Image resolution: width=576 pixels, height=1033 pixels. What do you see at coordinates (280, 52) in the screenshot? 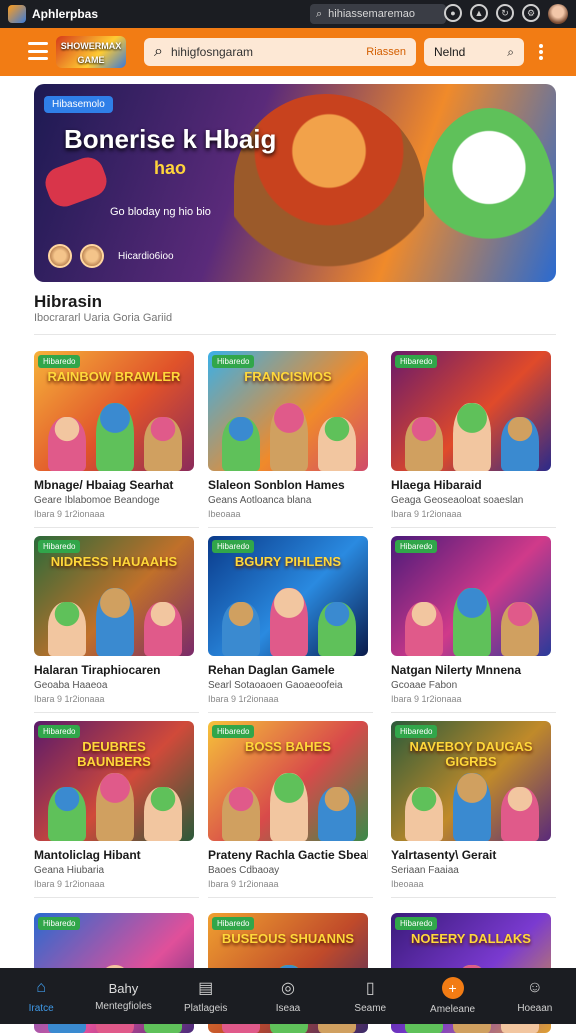
I see `search-input: ⌕ hihigfosngaram Riassen` at bounding box center [280, 52].